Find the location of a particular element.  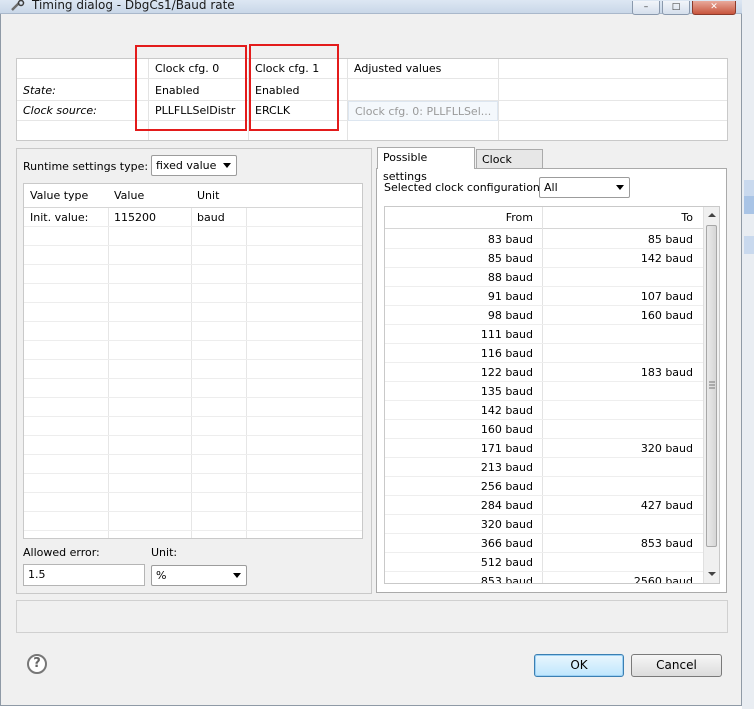

list-item: 171 baud 320 baud is located at coordinates (544, 448).